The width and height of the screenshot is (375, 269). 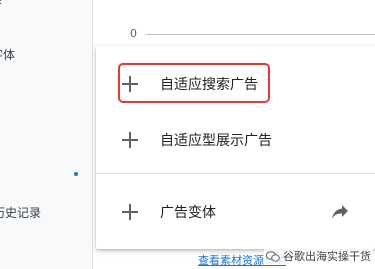 I want to click on wechat-watermark: 谷歌出海实操干货, so click(x=318, y=256).